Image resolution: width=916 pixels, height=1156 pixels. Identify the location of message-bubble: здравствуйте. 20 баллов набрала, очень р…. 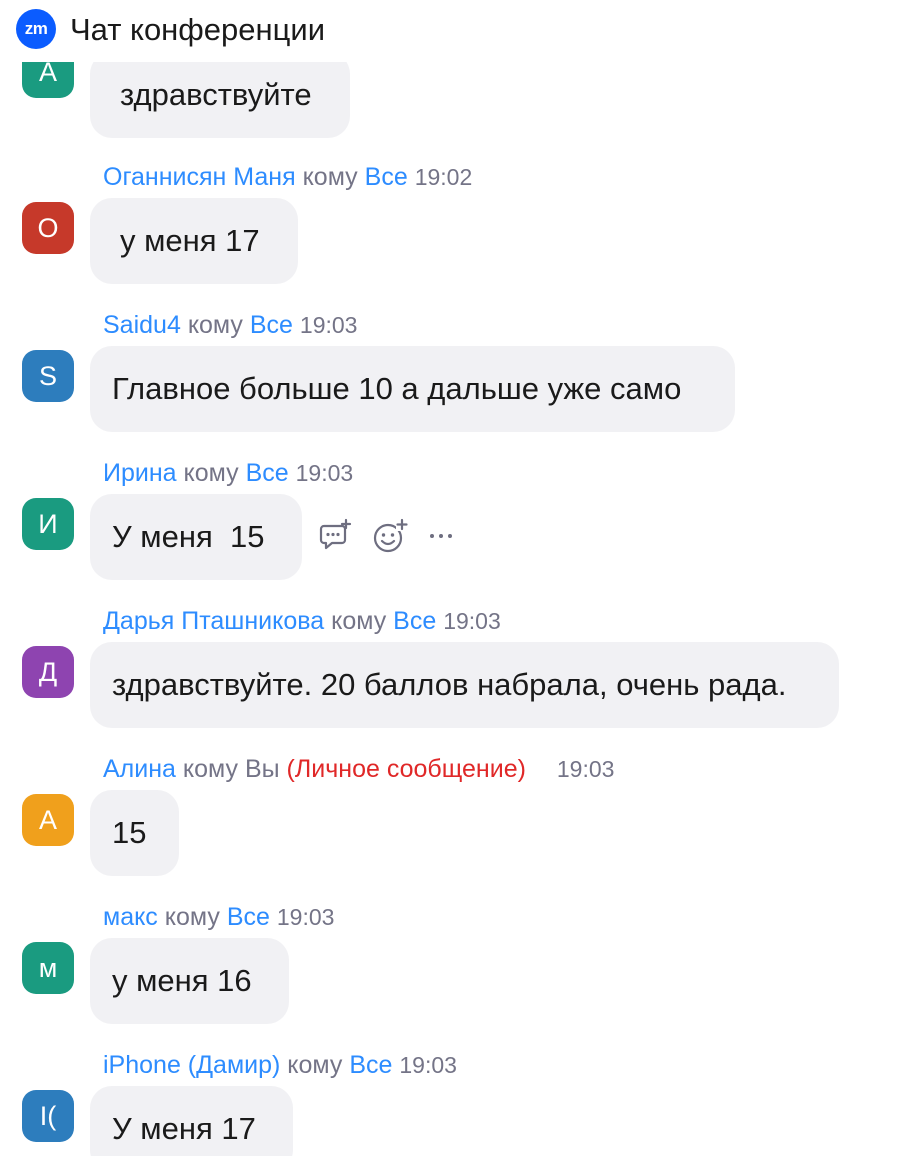
(464, 685).